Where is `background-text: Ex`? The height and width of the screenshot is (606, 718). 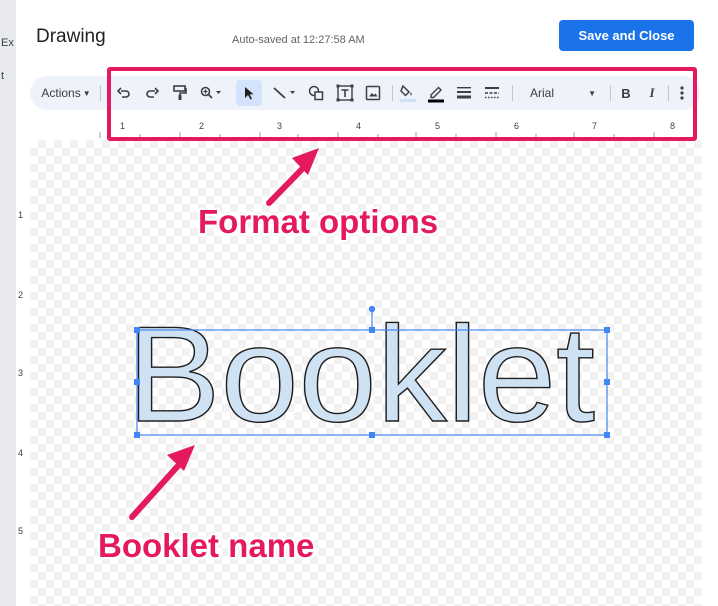
background-text: Ex is located at coordinates (7, 43).